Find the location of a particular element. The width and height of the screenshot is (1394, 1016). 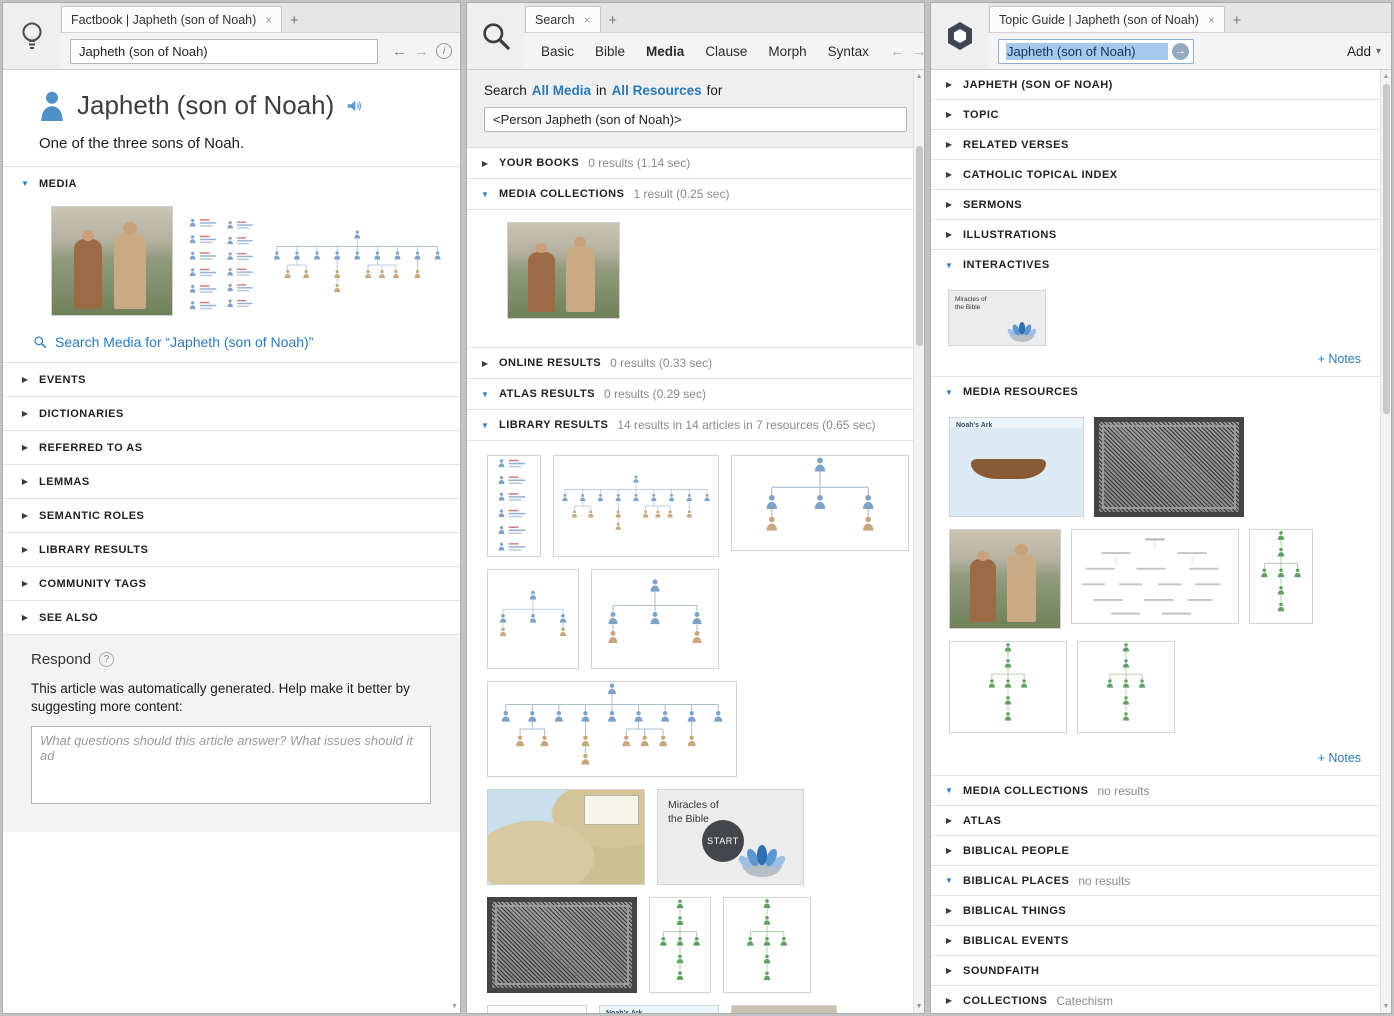

group-media-collections: ▼ MEDIA COLLECTIONS 1 result (0.25 sec) is located at coordinates (695, 194).